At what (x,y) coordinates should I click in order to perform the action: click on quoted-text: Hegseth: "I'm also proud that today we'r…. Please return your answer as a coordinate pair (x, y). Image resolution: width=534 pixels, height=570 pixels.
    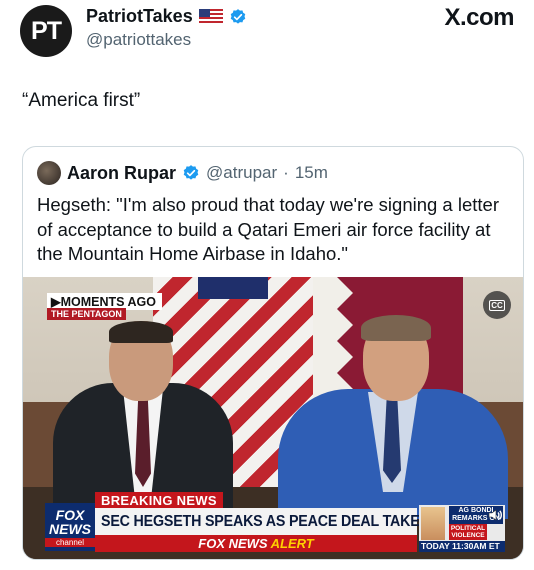
    Looking at the image, I should click on (268, 229).